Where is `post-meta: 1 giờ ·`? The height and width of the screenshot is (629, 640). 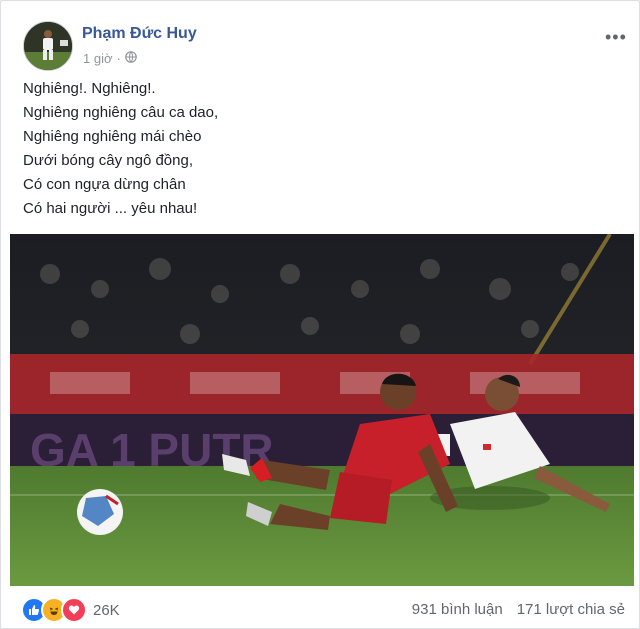
post-meta: 1 giờ · is located at coordinates (110, 58).